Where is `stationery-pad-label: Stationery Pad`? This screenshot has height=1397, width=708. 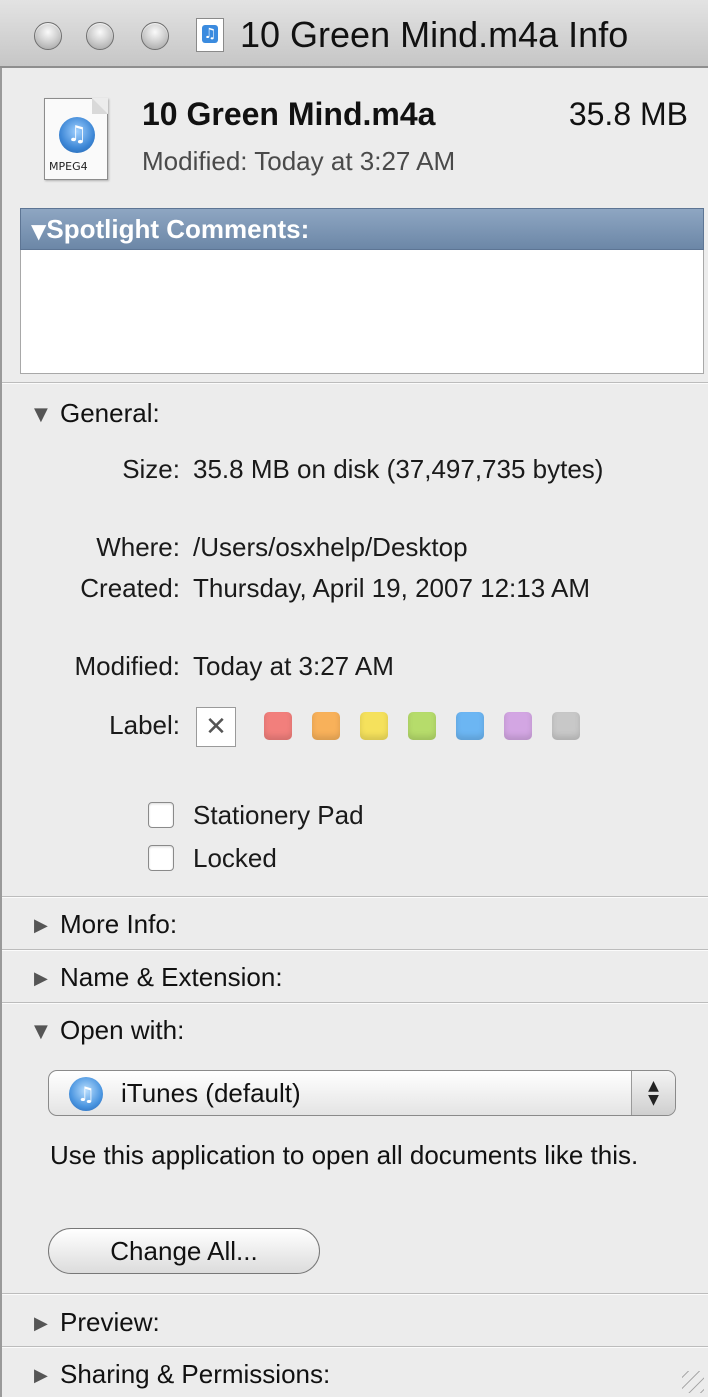 stationery-pad-label: Stationery Pad is located at coordinates (278, 815).